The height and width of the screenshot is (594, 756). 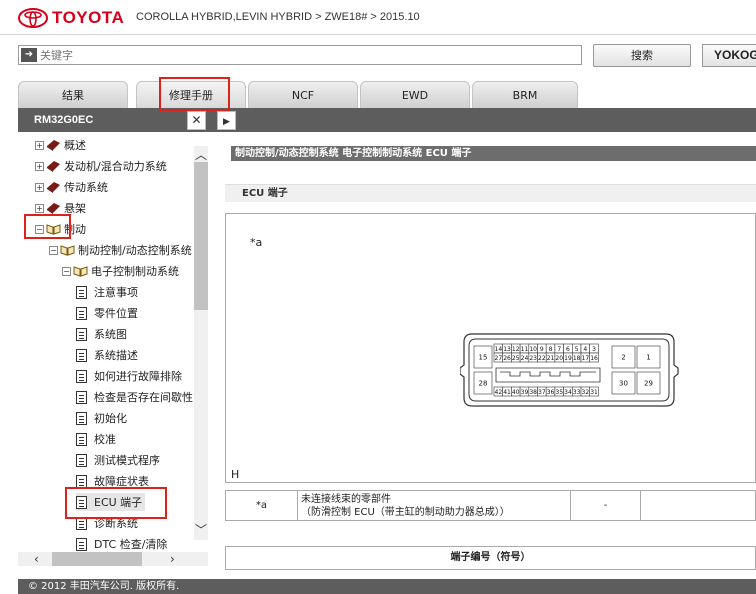 What do you see at coordinates (507, 392) in the screenshot?
I see `connector-pin-label: 41` at bounding box center [507, 392].